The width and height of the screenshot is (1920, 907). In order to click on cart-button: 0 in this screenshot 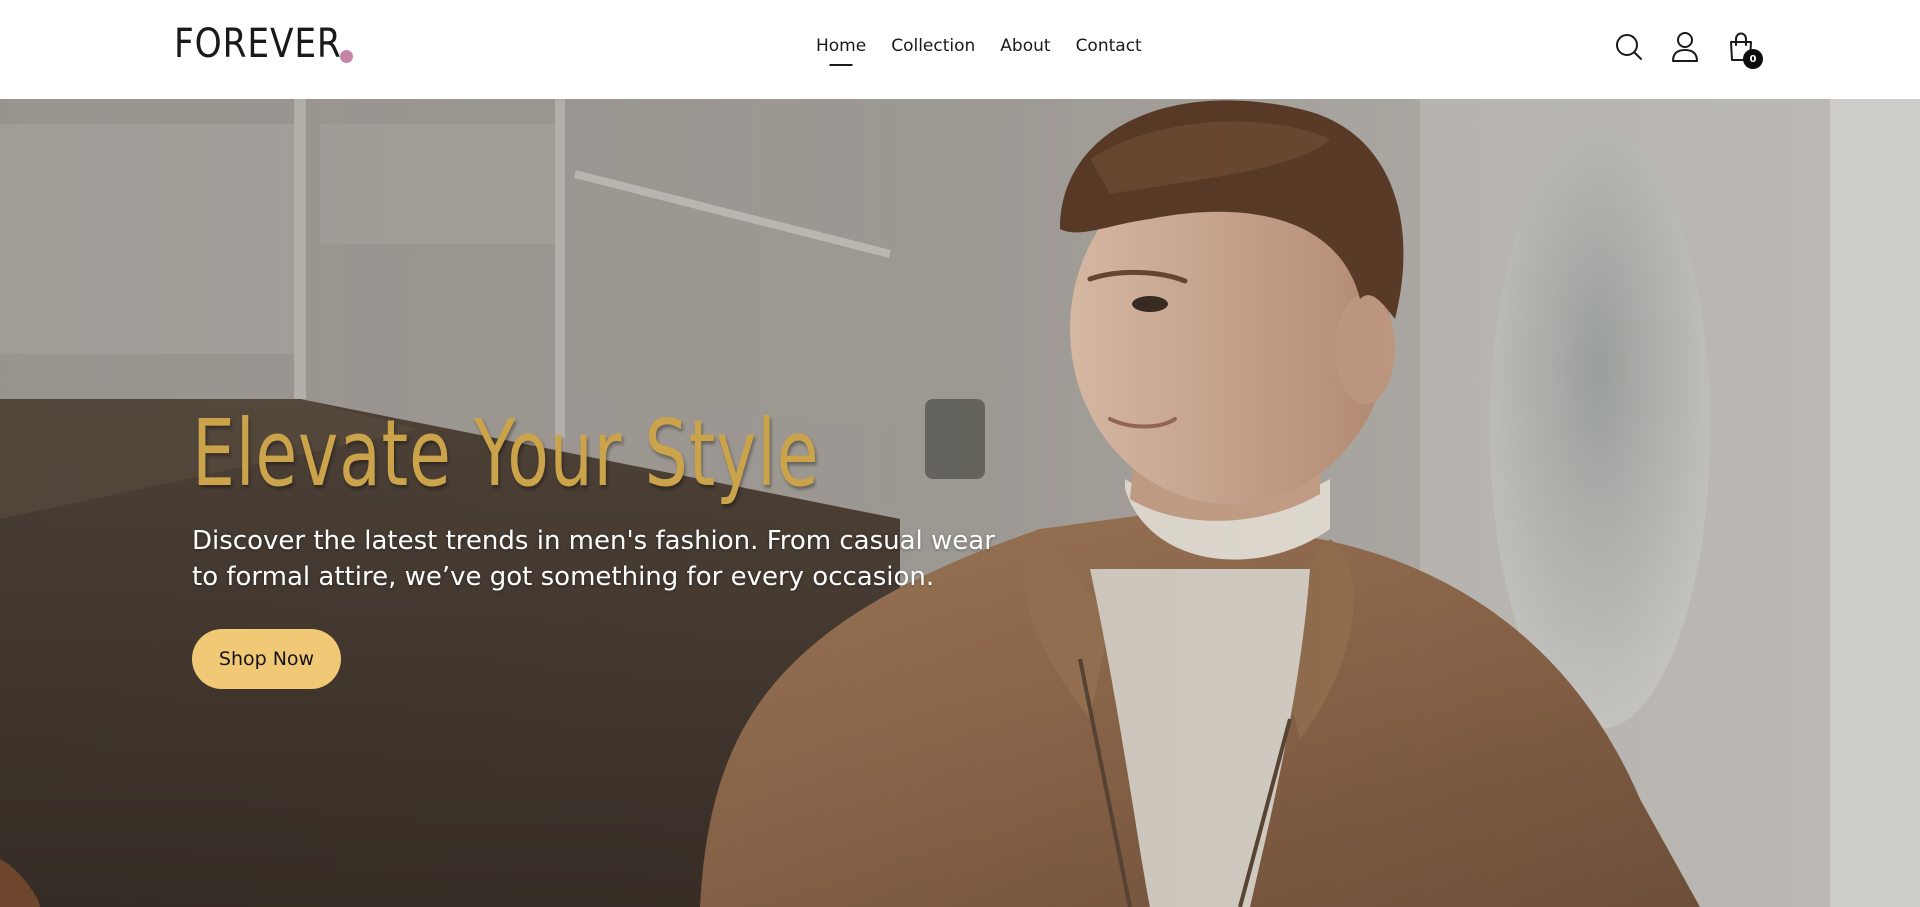, I will do `click(1745, 49)`.